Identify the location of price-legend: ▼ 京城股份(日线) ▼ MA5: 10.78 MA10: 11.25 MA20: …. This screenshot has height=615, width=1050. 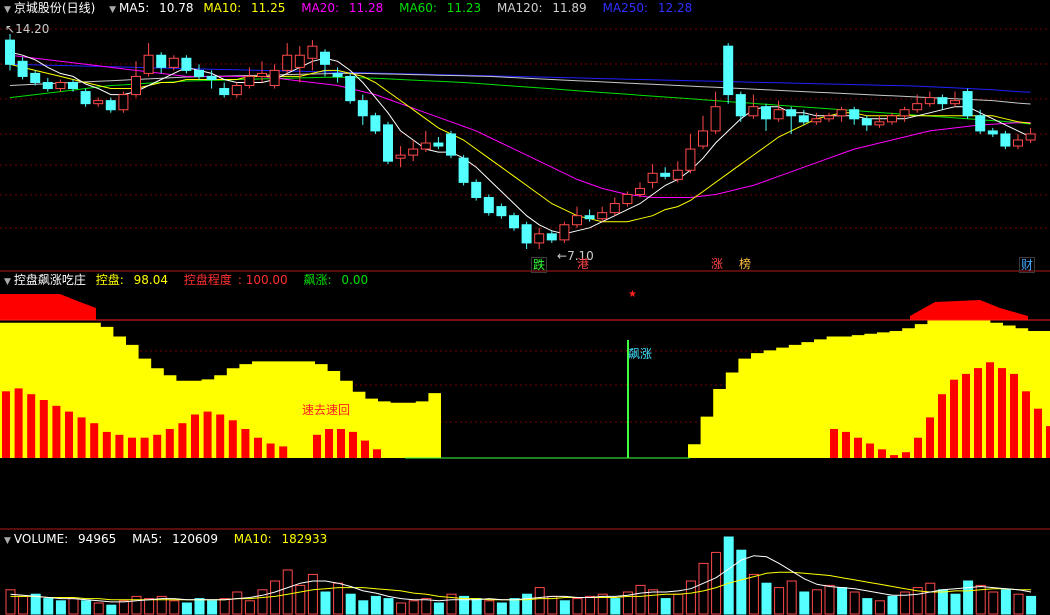
(352, 8).